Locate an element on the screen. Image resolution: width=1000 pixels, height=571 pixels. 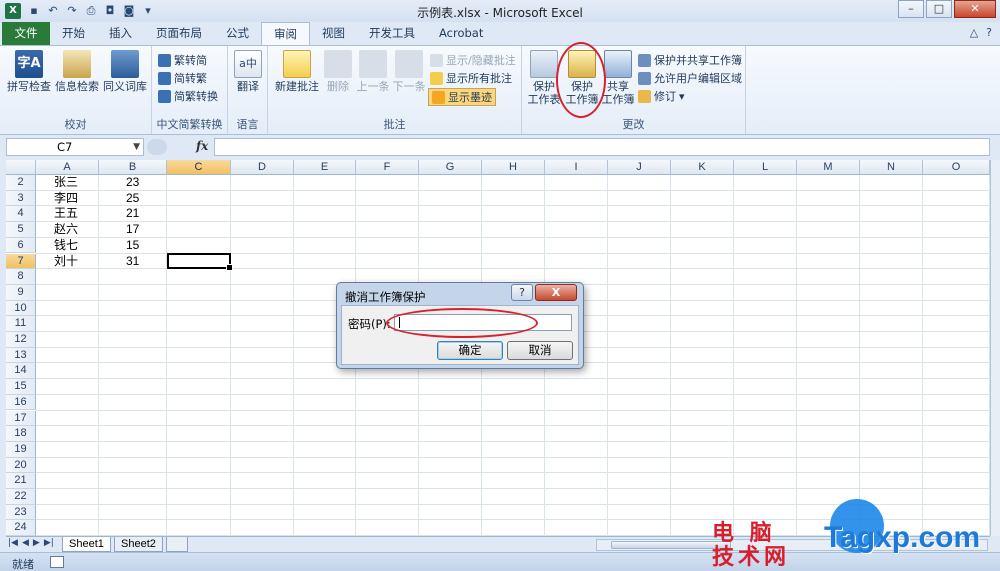
tab-acrobat: Acrobat is located at coordinates (461, 33).